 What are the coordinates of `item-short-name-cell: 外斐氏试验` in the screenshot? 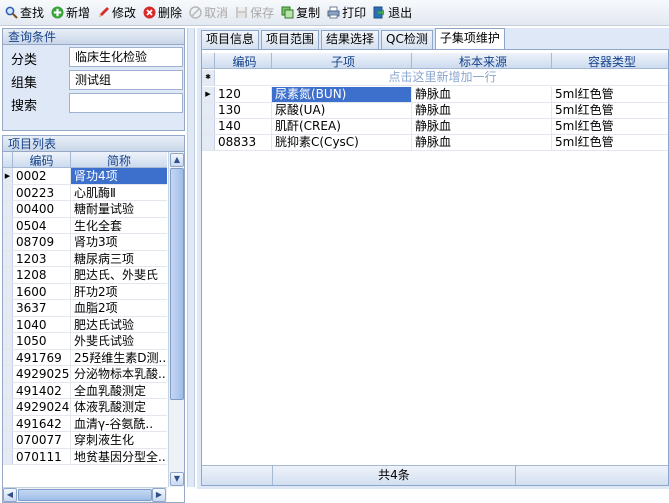 It's located at (119, 341).